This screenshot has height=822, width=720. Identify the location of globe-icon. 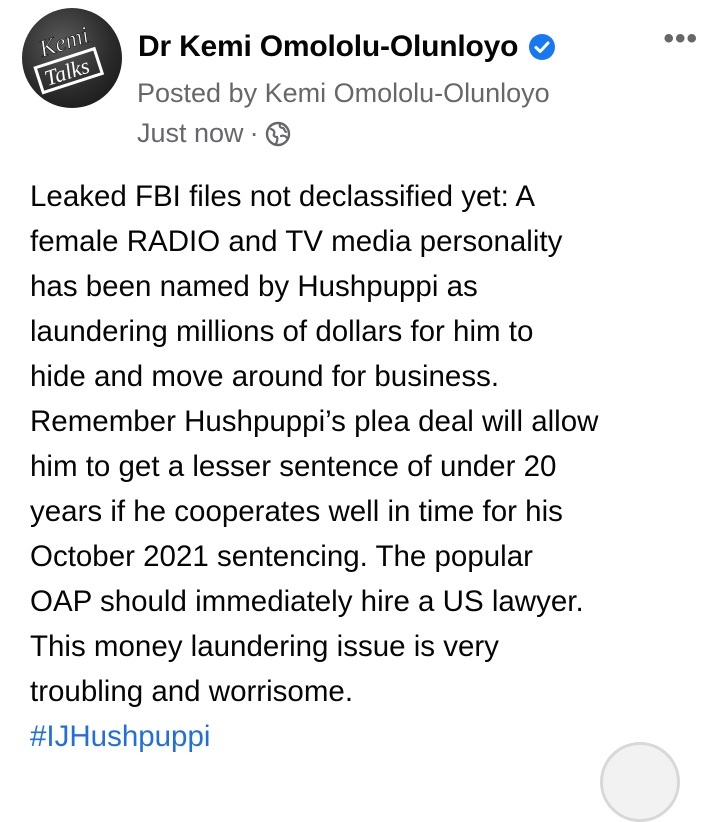
(278, 134).